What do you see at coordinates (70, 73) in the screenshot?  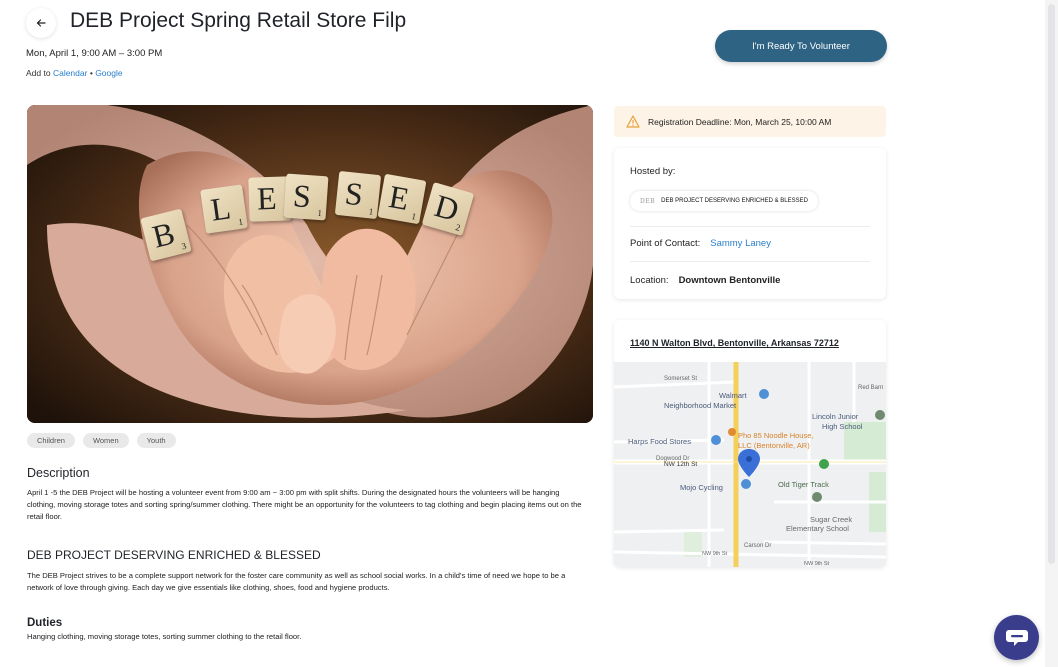 I see `calendar-link: Calendar` at bounding box center [70, 73].